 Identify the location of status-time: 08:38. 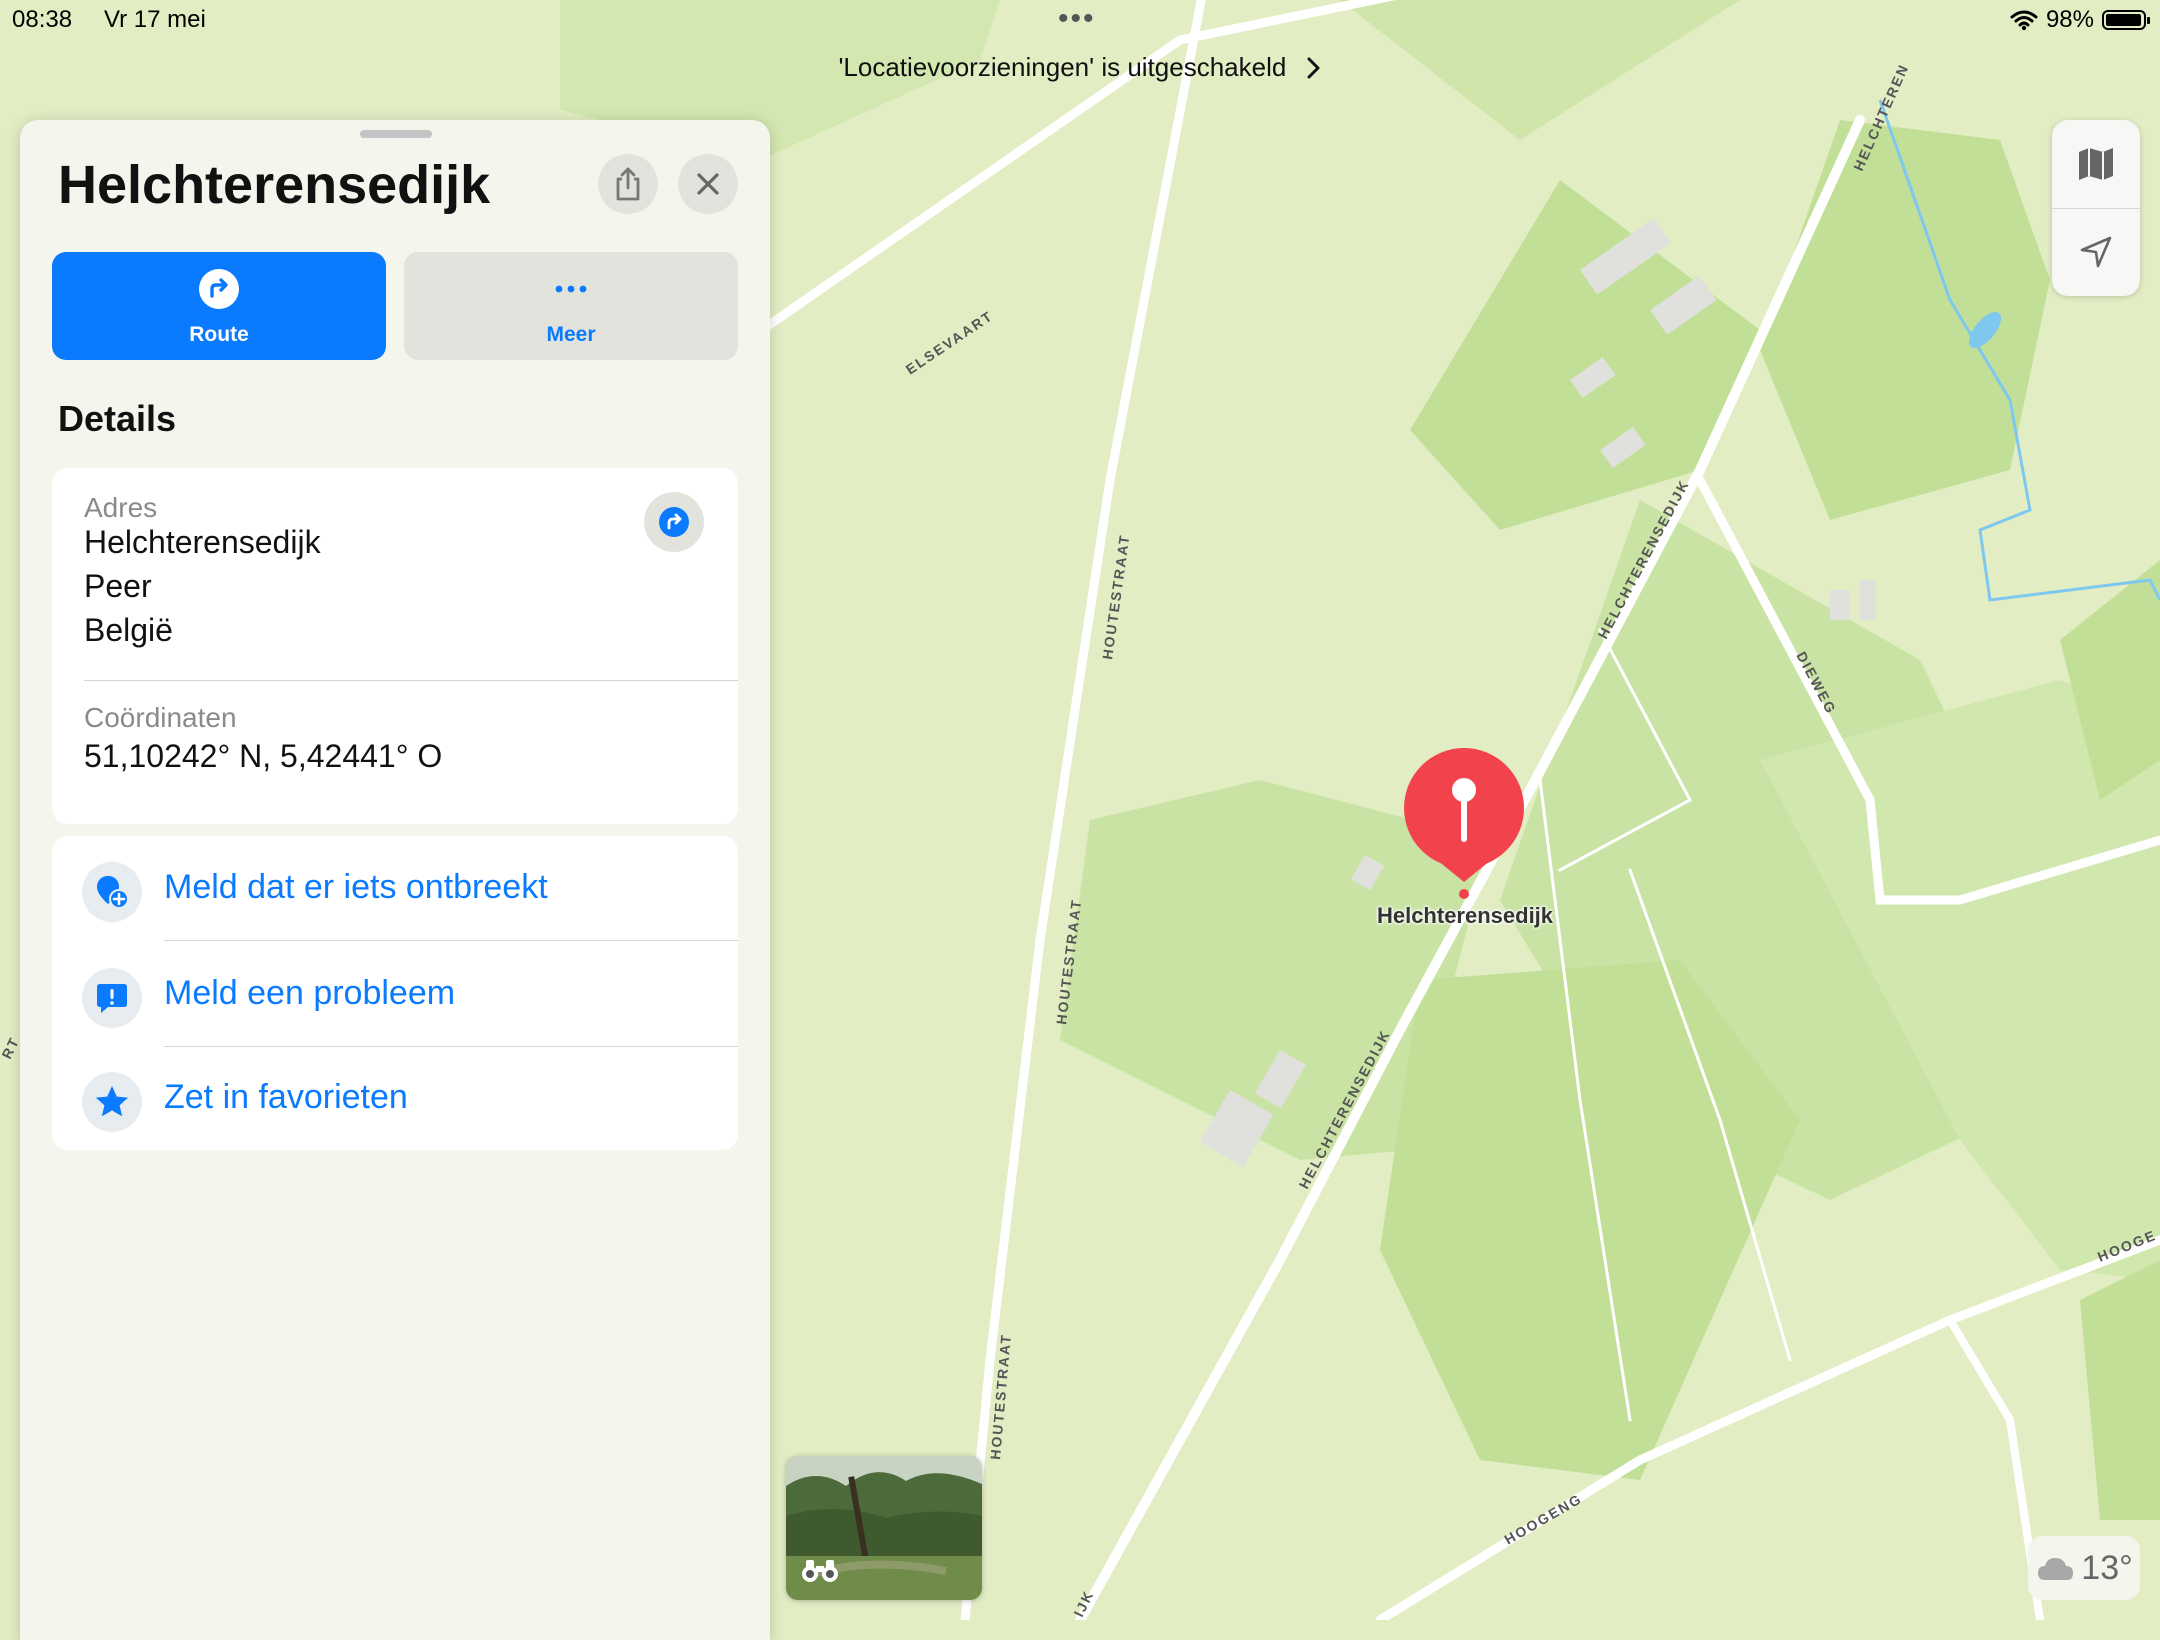
(42, 19).